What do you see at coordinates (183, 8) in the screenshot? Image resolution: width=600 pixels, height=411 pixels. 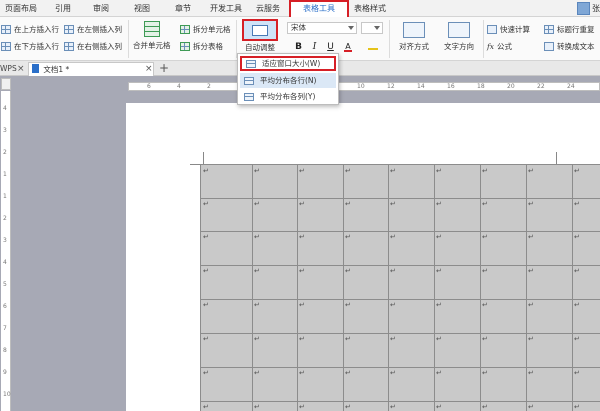 I see `tab-sections: 章节` at bounding box center [183, 8].